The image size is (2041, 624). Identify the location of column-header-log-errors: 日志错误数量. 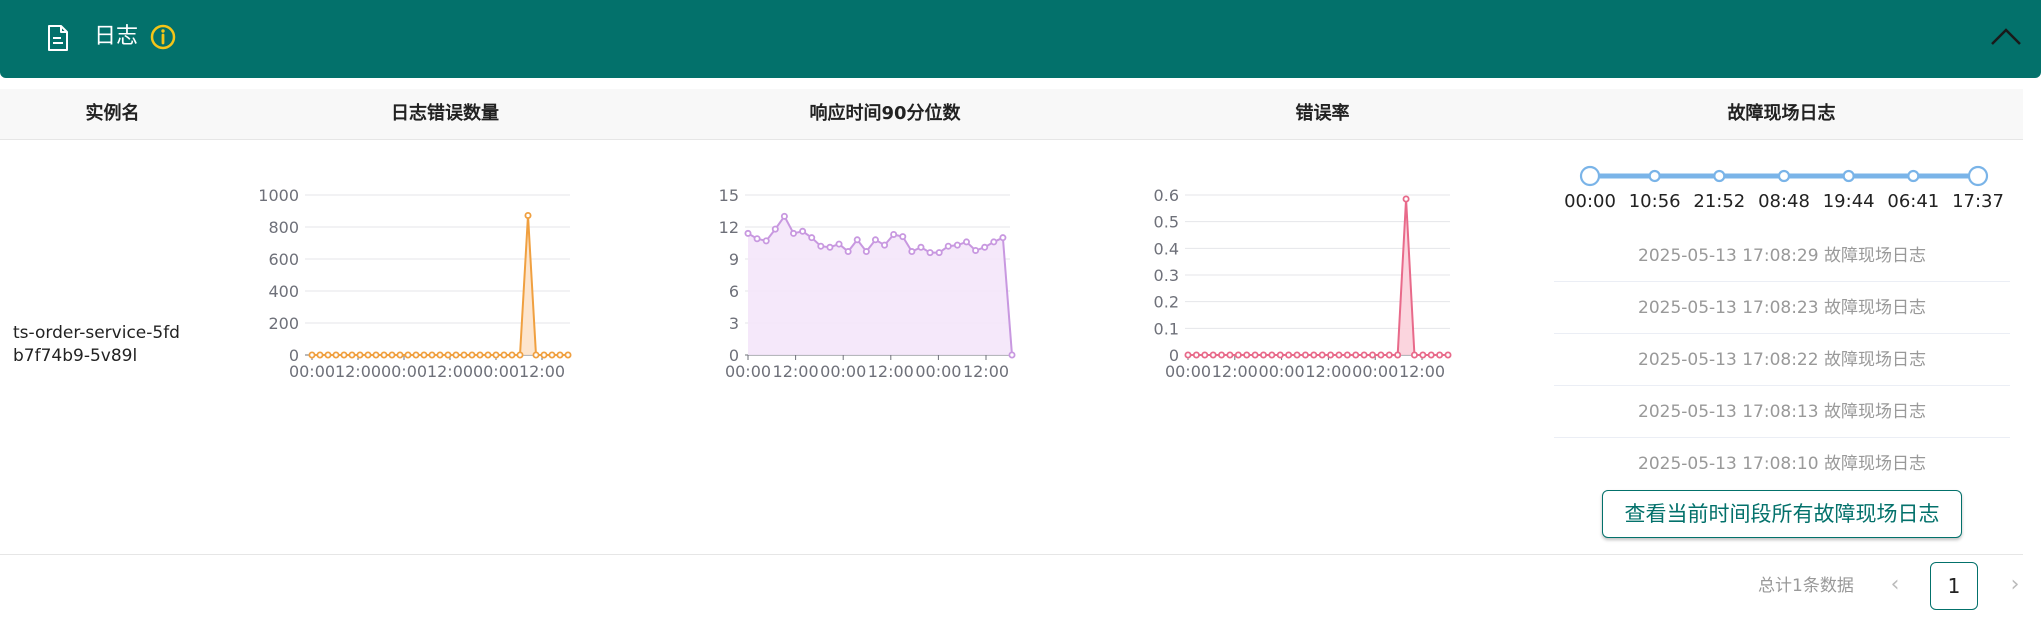
(445, 113).